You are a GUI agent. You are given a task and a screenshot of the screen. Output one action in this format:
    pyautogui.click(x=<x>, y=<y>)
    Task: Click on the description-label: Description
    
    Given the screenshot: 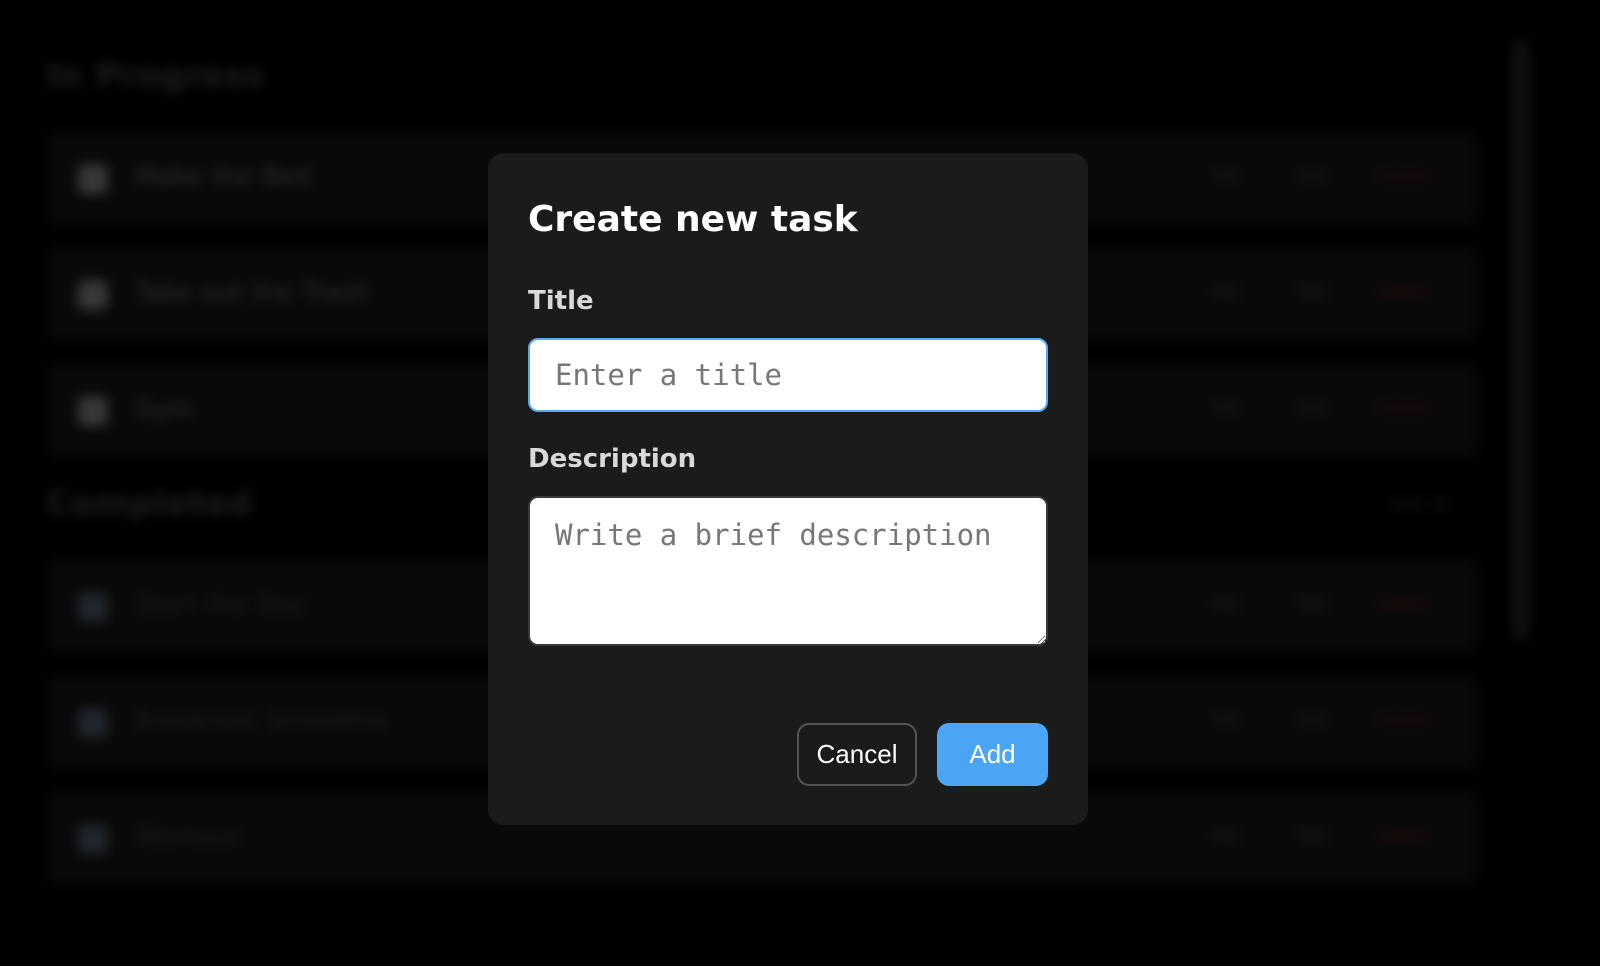 What is the action you would take?
    pyautogui.click(x=612, y=459)
    